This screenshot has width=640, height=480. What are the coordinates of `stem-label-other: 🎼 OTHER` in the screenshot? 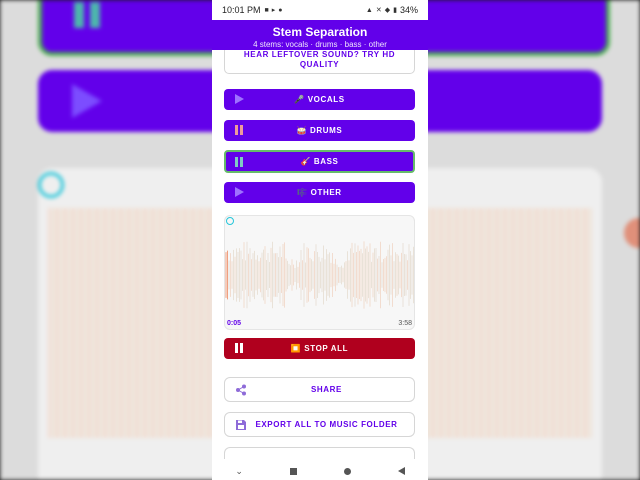 It's located at (319, 192).